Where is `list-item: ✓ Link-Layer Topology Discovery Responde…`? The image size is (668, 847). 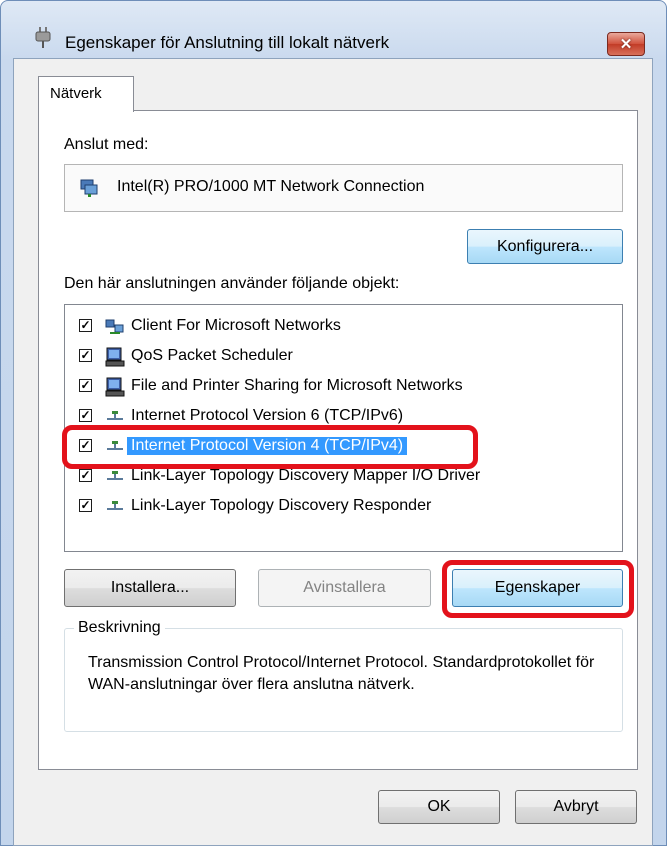
list-item: ✓ Link-Layer Topology Discovery Responde… is located at coordinates (339, 507).